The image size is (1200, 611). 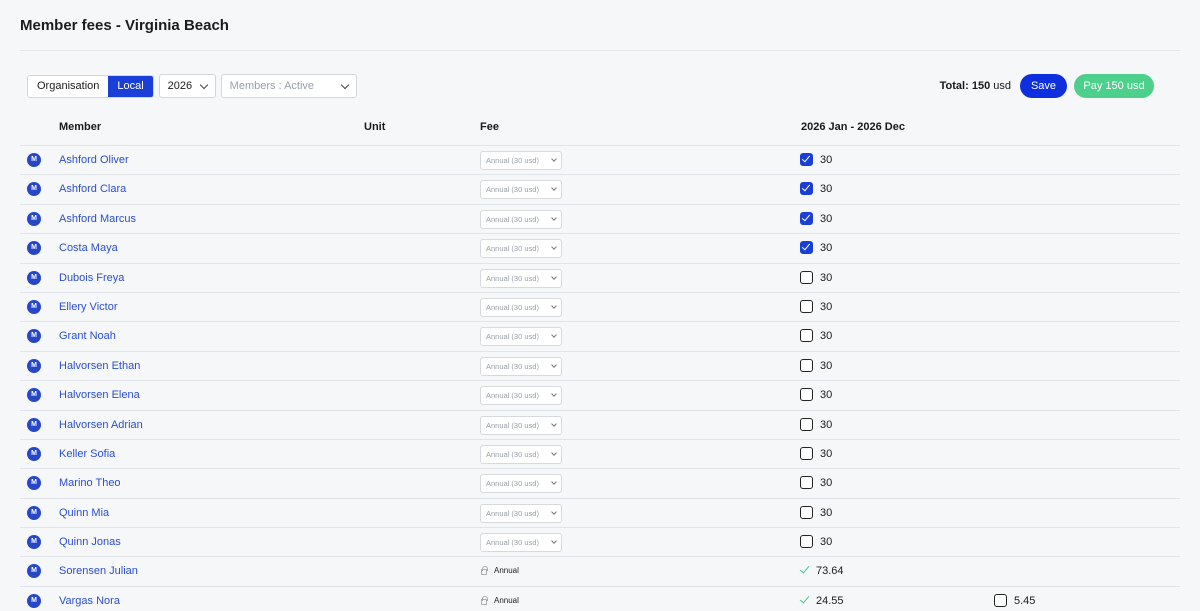 I want to click on fee-locked: Annual, so click(x=500, y=600).